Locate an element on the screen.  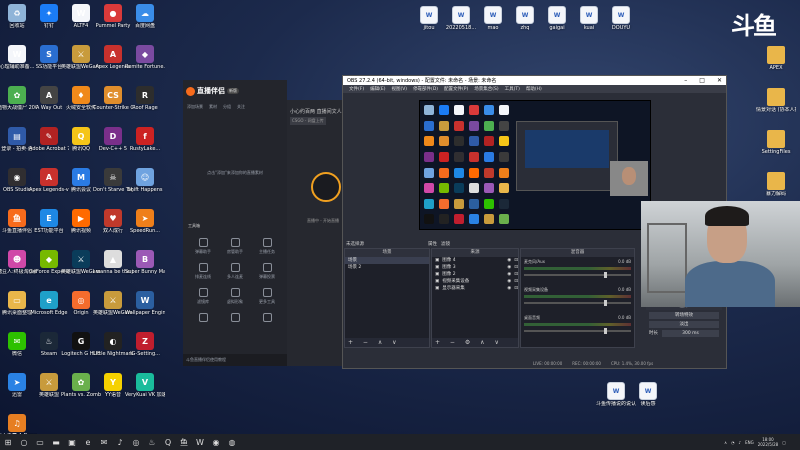
toolbox-item: 多人连麦 is located at coordinates (235, 271).